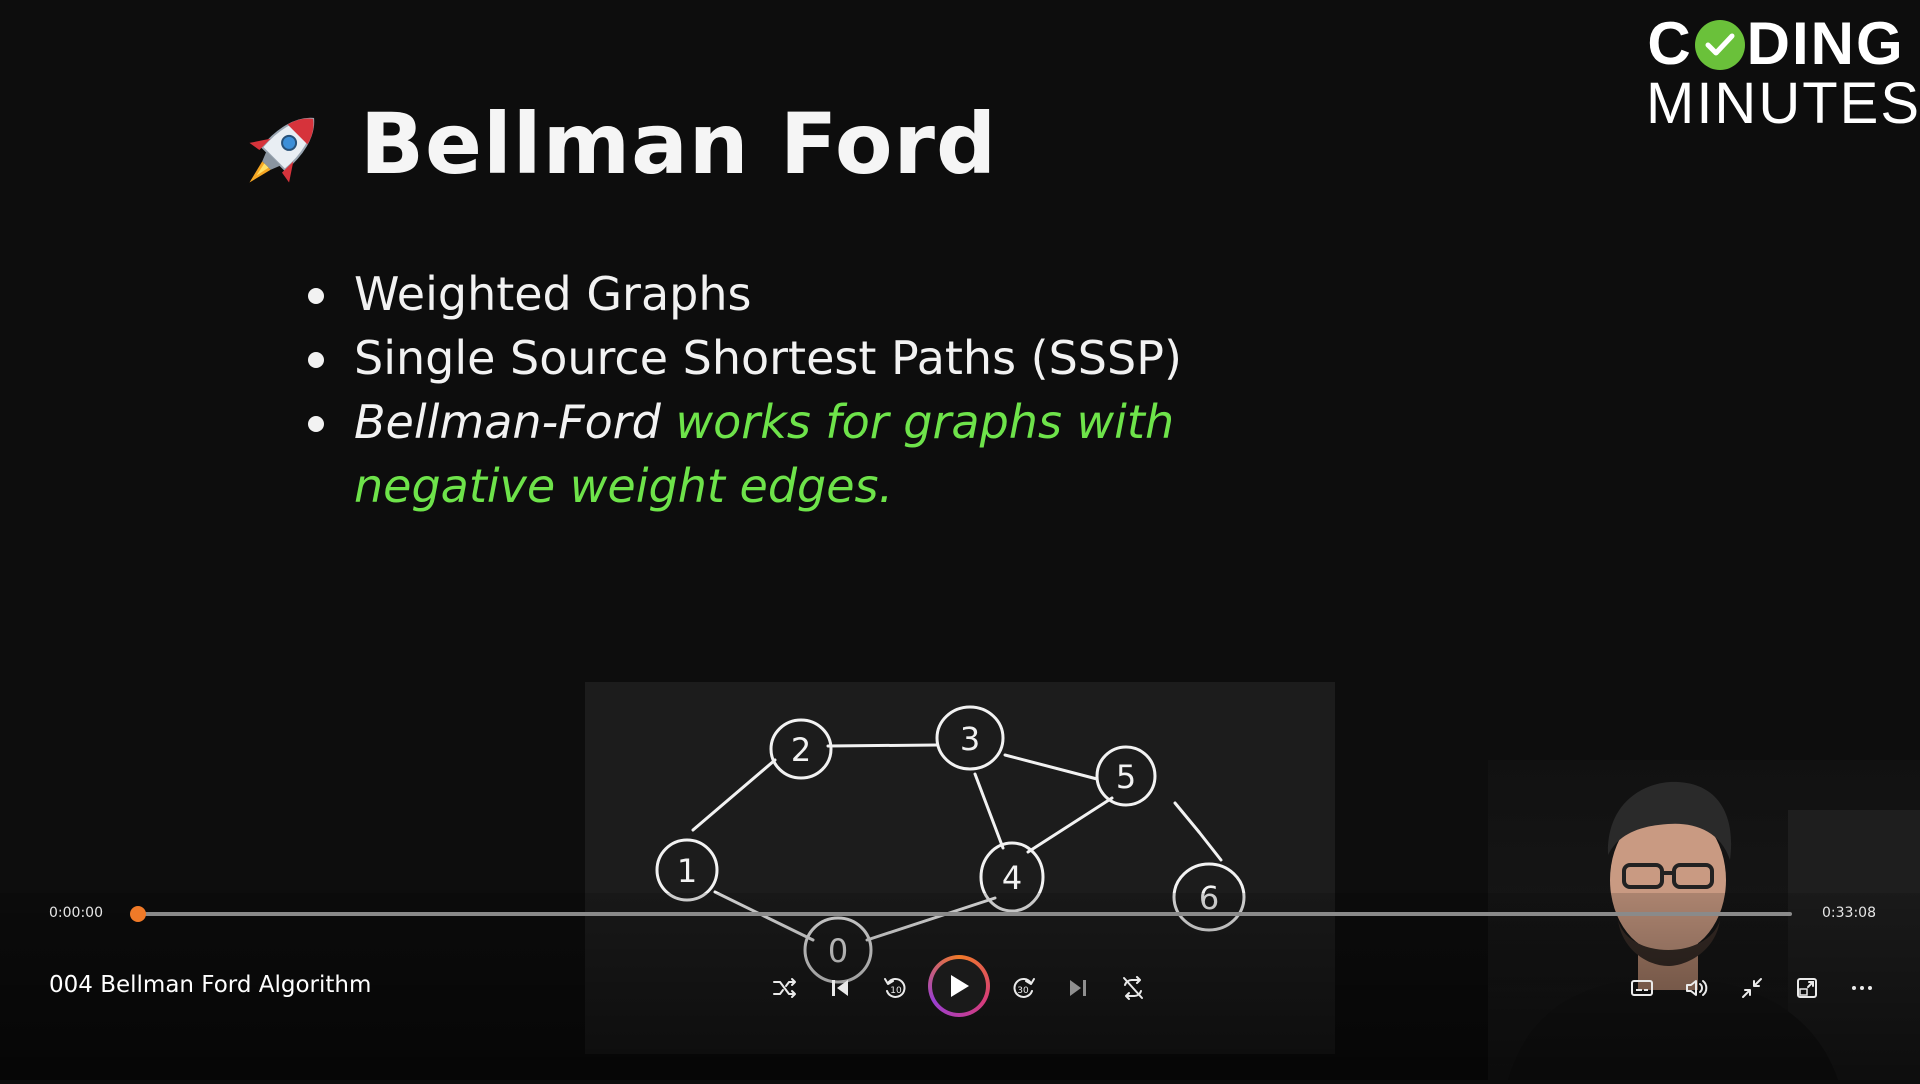  Describe the element at coordinates (768, 358) in the screenshot. I see `bullet-text: Single Source Shortest Paths (SSSP)` at that location.